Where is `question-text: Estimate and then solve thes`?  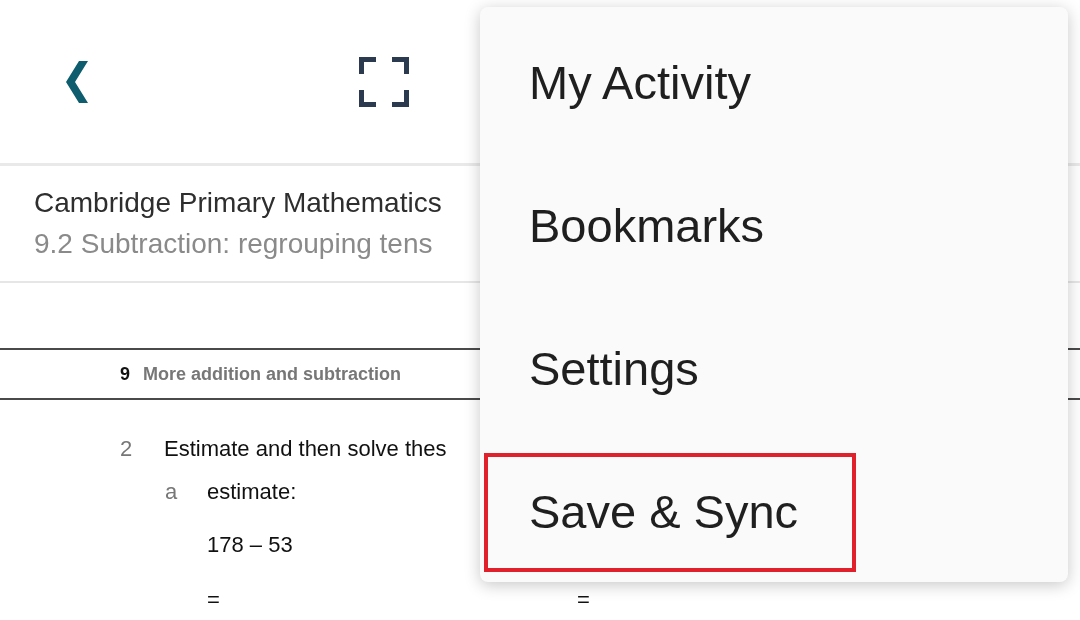 question-text: Estimate and then solve thes is located at coordinates (305, 449).